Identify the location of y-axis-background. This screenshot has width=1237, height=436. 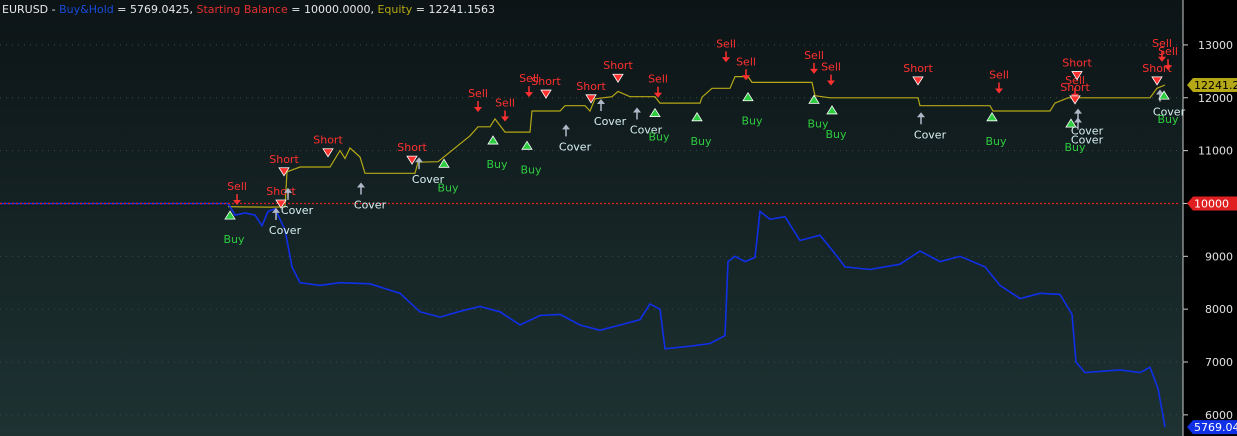
(1210, 218).